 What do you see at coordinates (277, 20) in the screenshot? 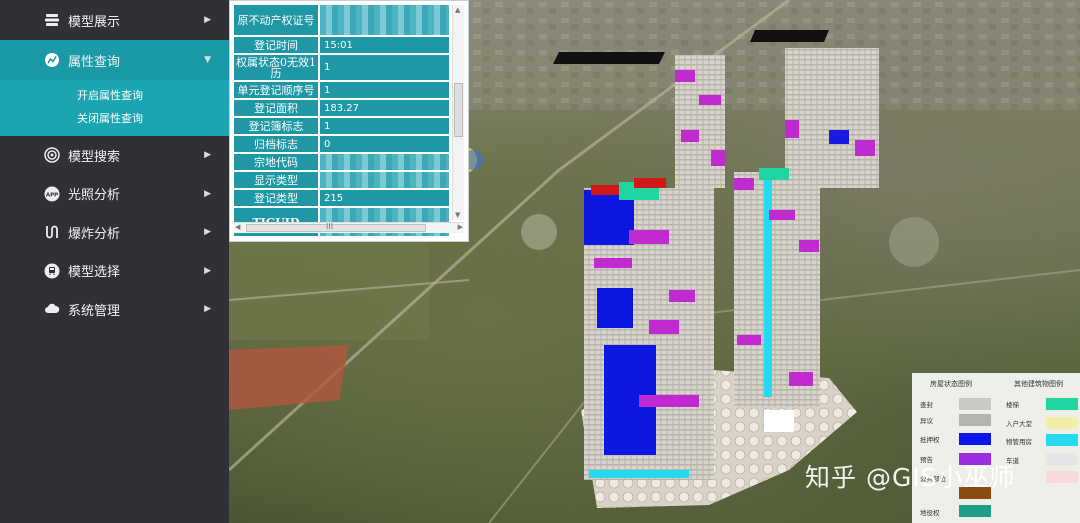
I see `attr-key: 原不动产权证号` at bounding box center [277, 20].